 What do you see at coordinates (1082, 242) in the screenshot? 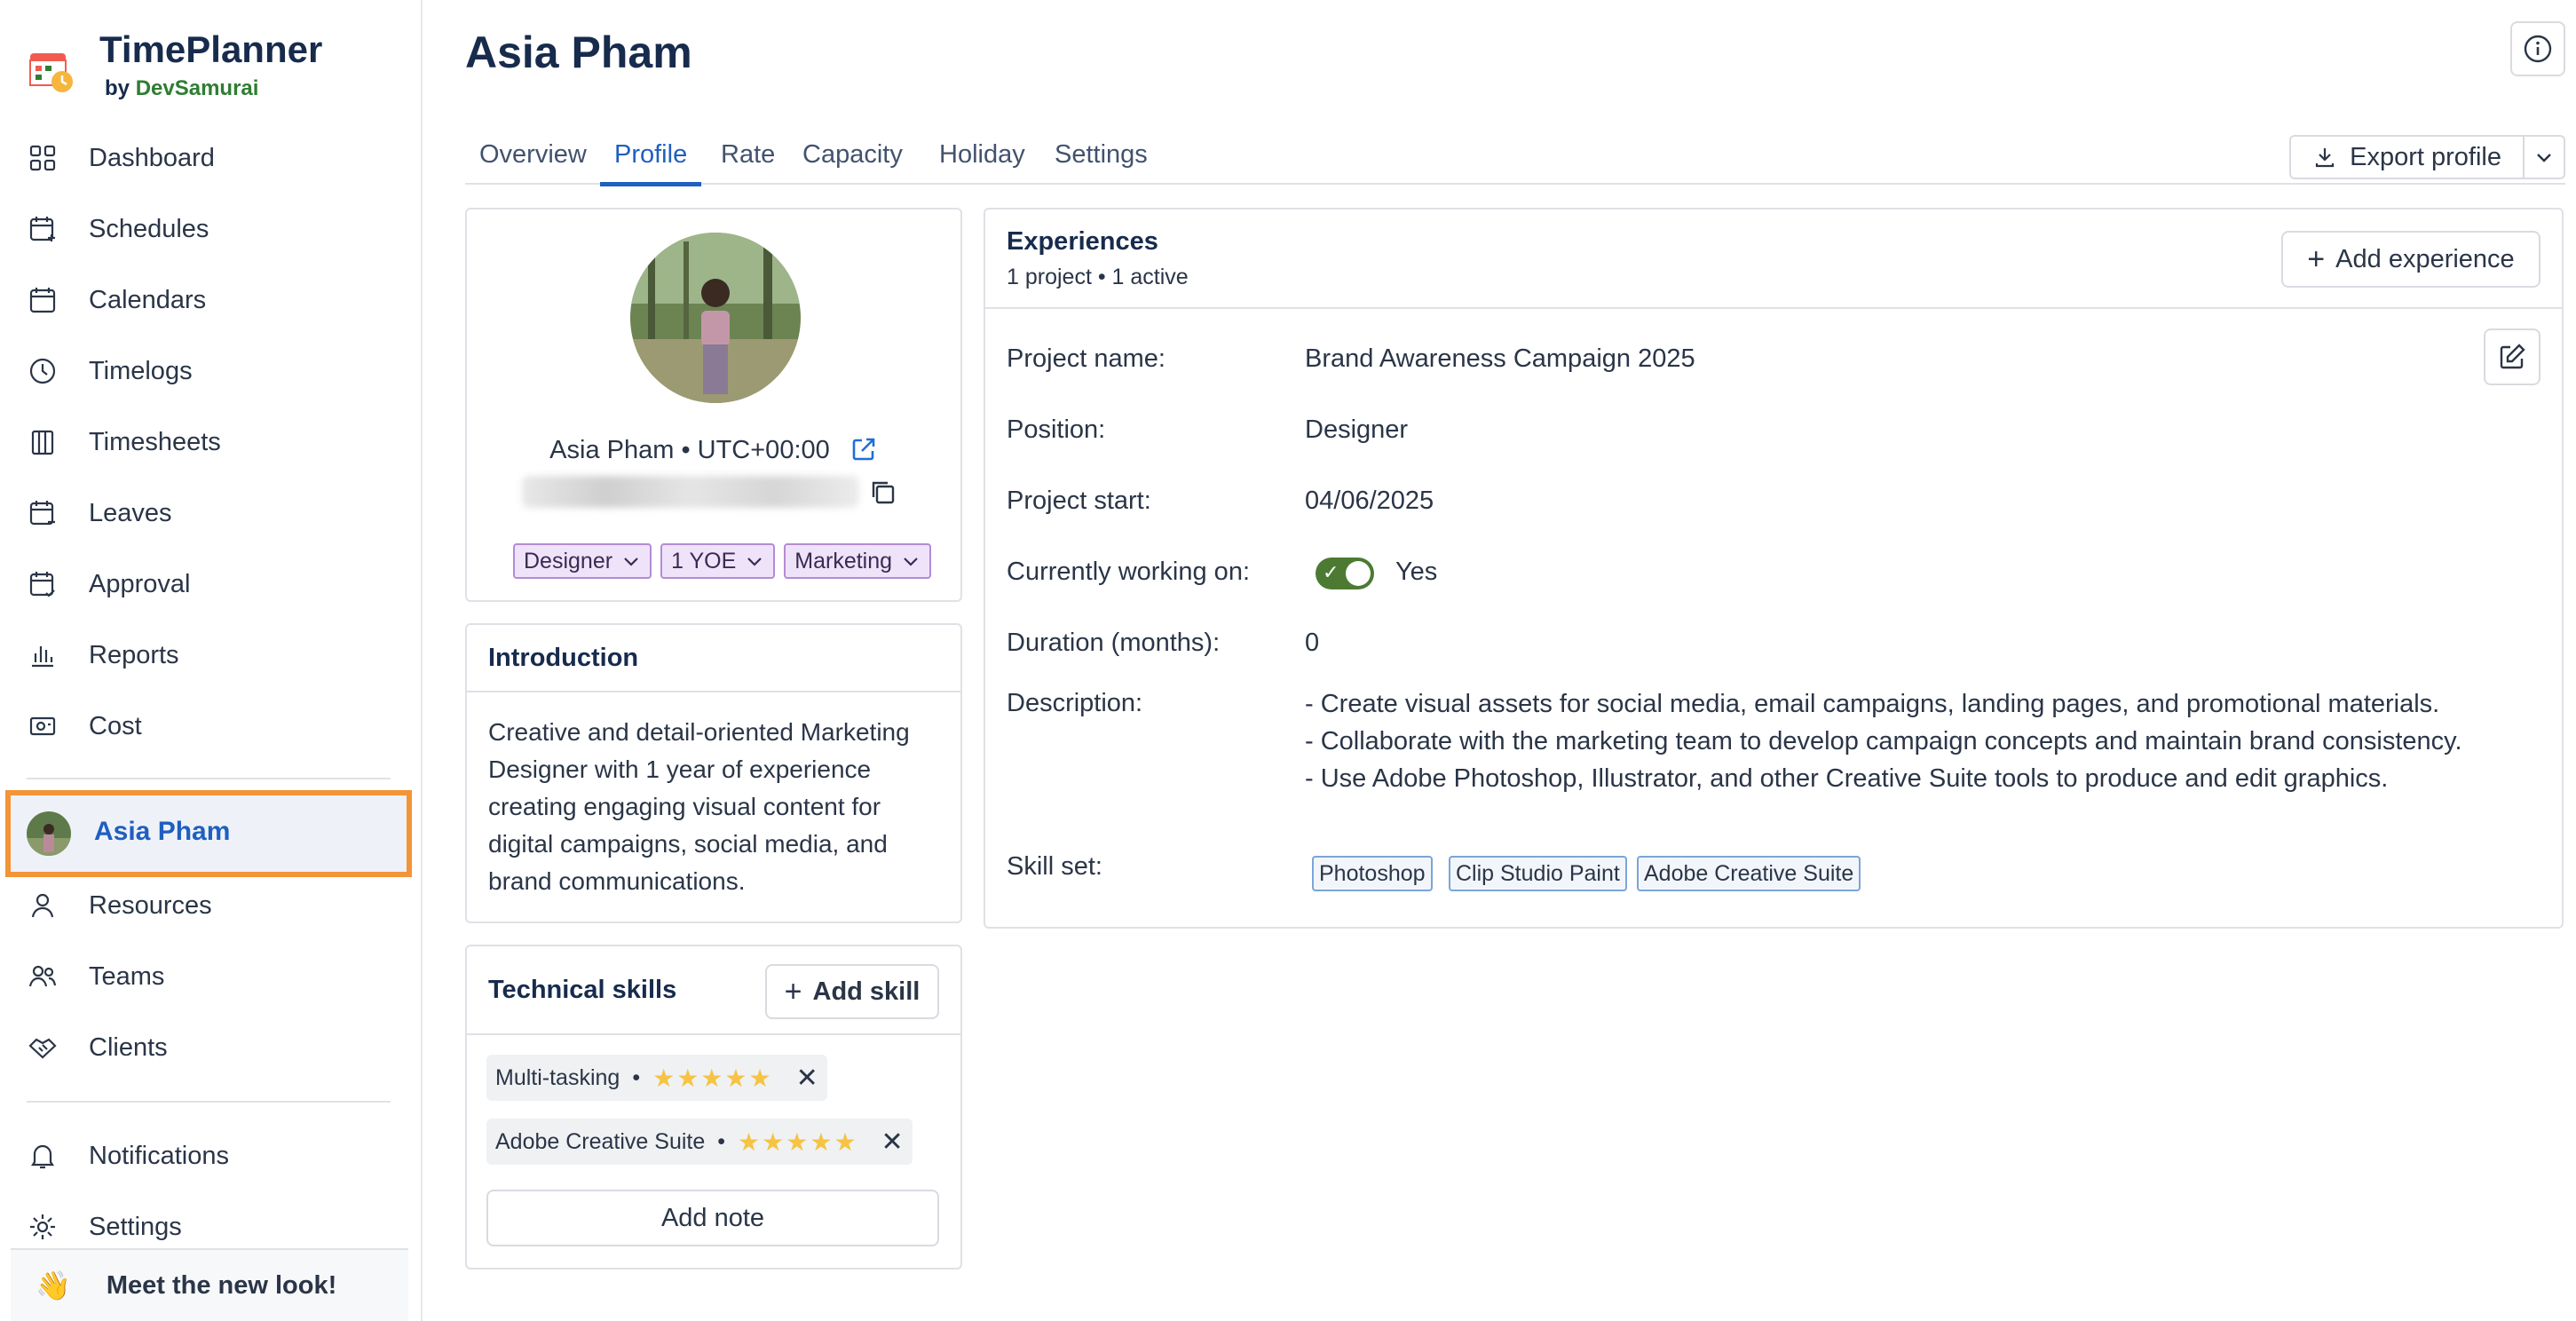
I see `experiences-title: Experiences` at bounding box center [1082, 242].